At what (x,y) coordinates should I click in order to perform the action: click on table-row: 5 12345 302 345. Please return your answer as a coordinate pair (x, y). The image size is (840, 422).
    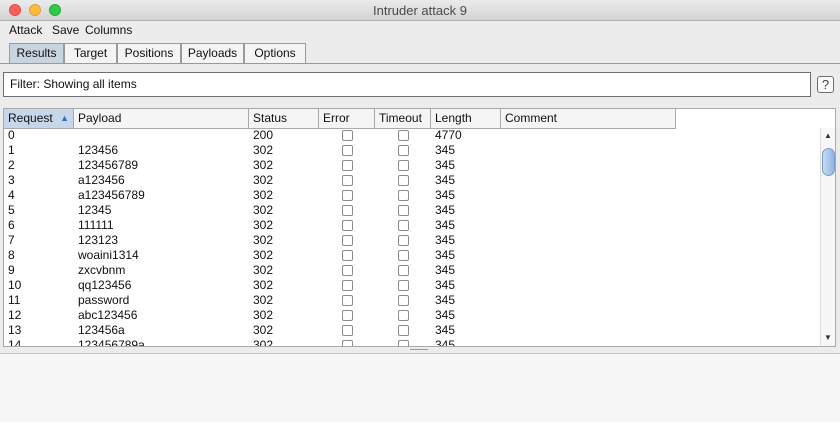
    Looking at the image, I should click on (340, 210).